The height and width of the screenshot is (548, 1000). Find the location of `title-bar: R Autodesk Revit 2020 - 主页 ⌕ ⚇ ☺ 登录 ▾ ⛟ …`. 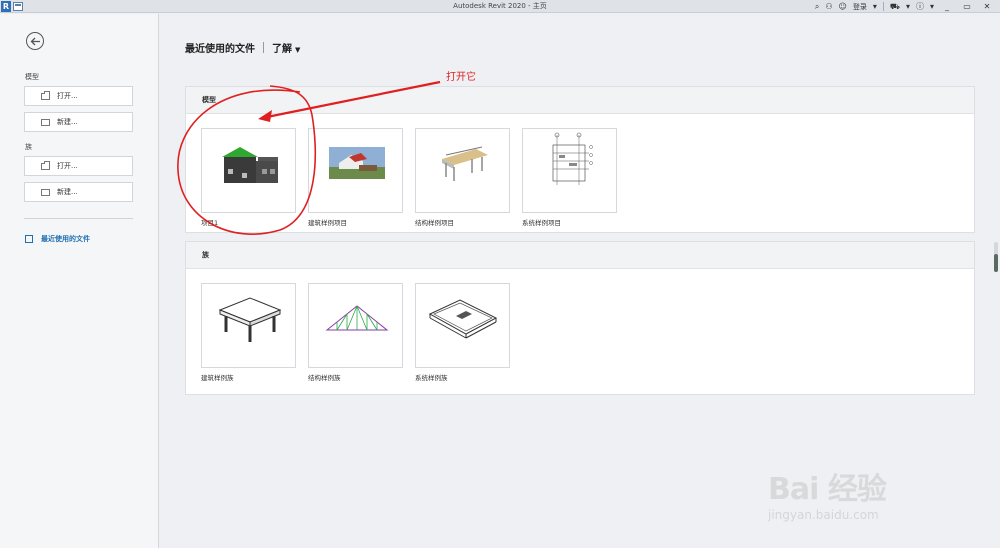

title-bar: R Autodesk Revit 2020 - 主页 ⌕ ⚇ ☺ 登录 ▾ ⛟ … is located at coordinates (500, 6).